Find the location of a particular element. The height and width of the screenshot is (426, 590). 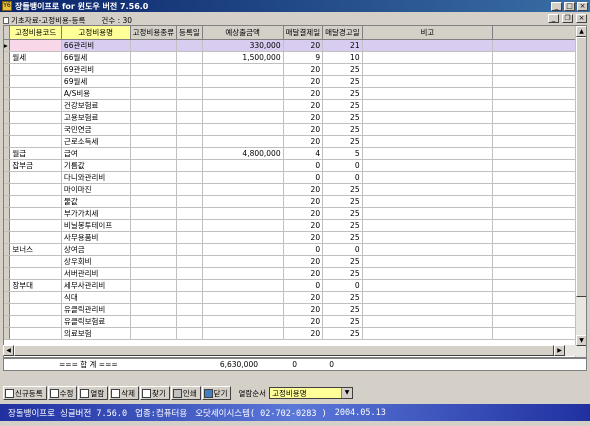

table-row: 유클릭보험료 20 25 is located at coordinates (295, 321).